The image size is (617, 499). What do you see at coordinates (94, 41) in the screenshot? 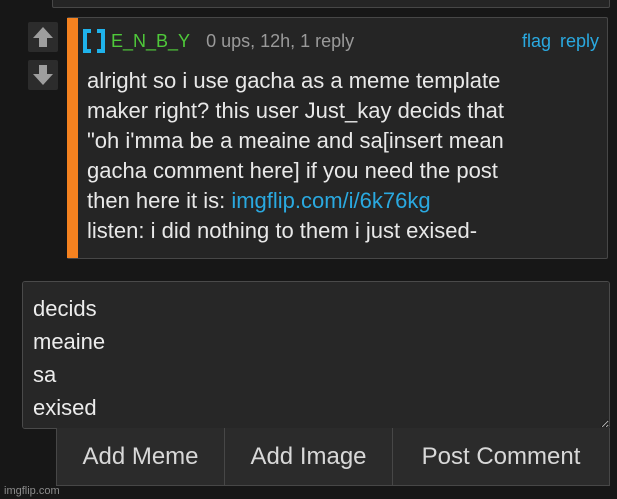
I see `bracket-avatar-icon` at bounding box center [94, 41].